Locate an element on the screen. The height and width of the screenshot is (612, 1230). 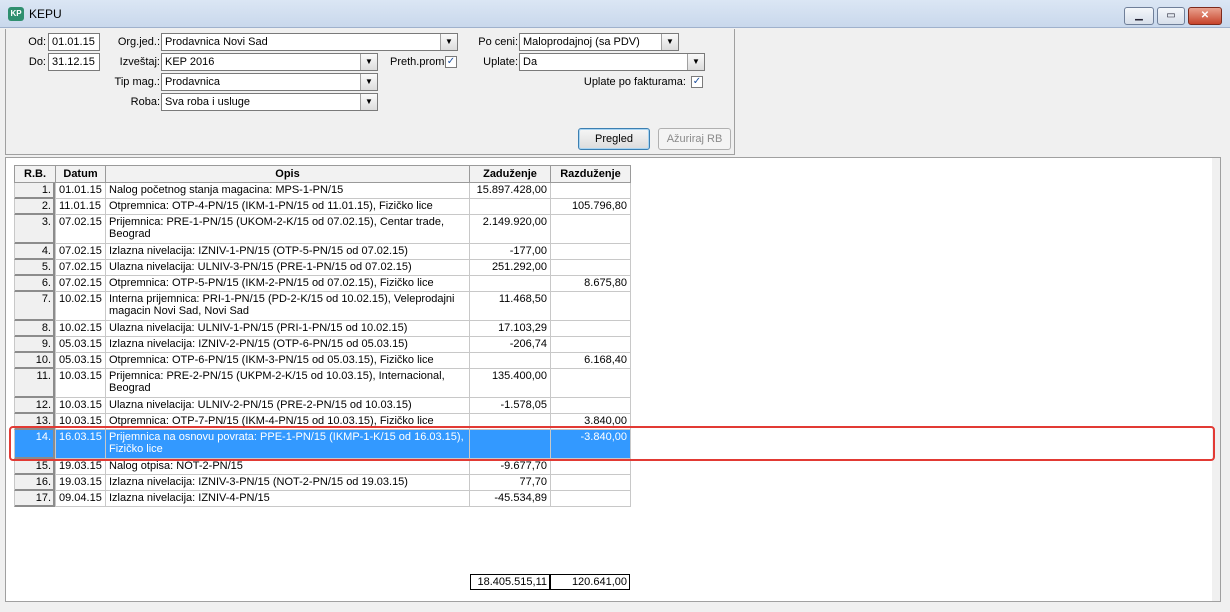
preth-prom-label: Preth.prom is located at coordinates (417, 62).